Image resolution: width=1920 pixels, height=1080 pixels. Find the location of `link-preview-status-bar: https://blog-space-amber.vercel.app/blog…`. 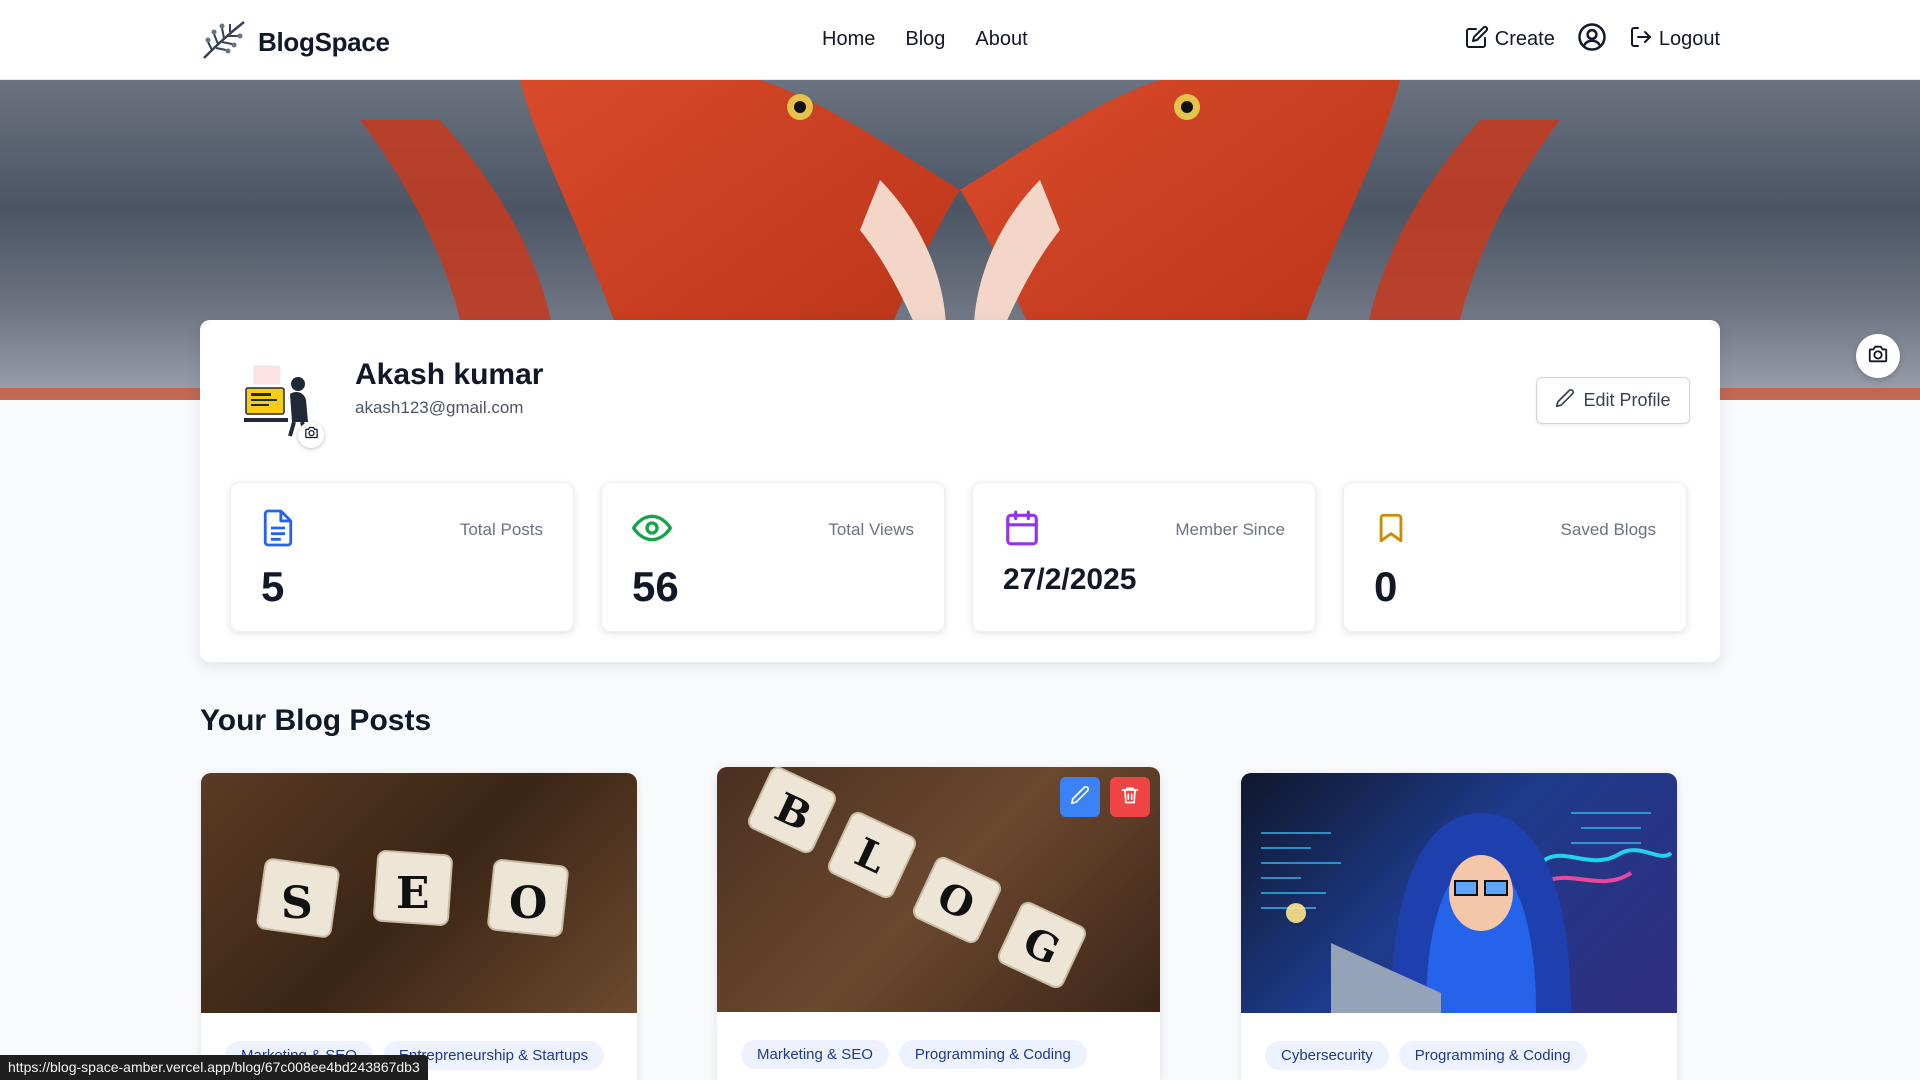

link-preview-status-bar: https://blog-space-amber.vercel.app/blog… is located at coordinates (214, 1067).